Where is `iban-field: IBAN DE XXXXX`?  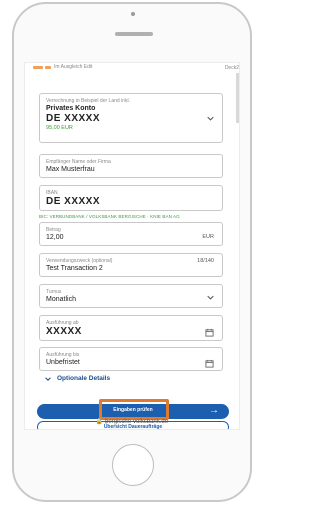
iban-field: IBAN DE XXXXX is located at coordinates (131, 198).